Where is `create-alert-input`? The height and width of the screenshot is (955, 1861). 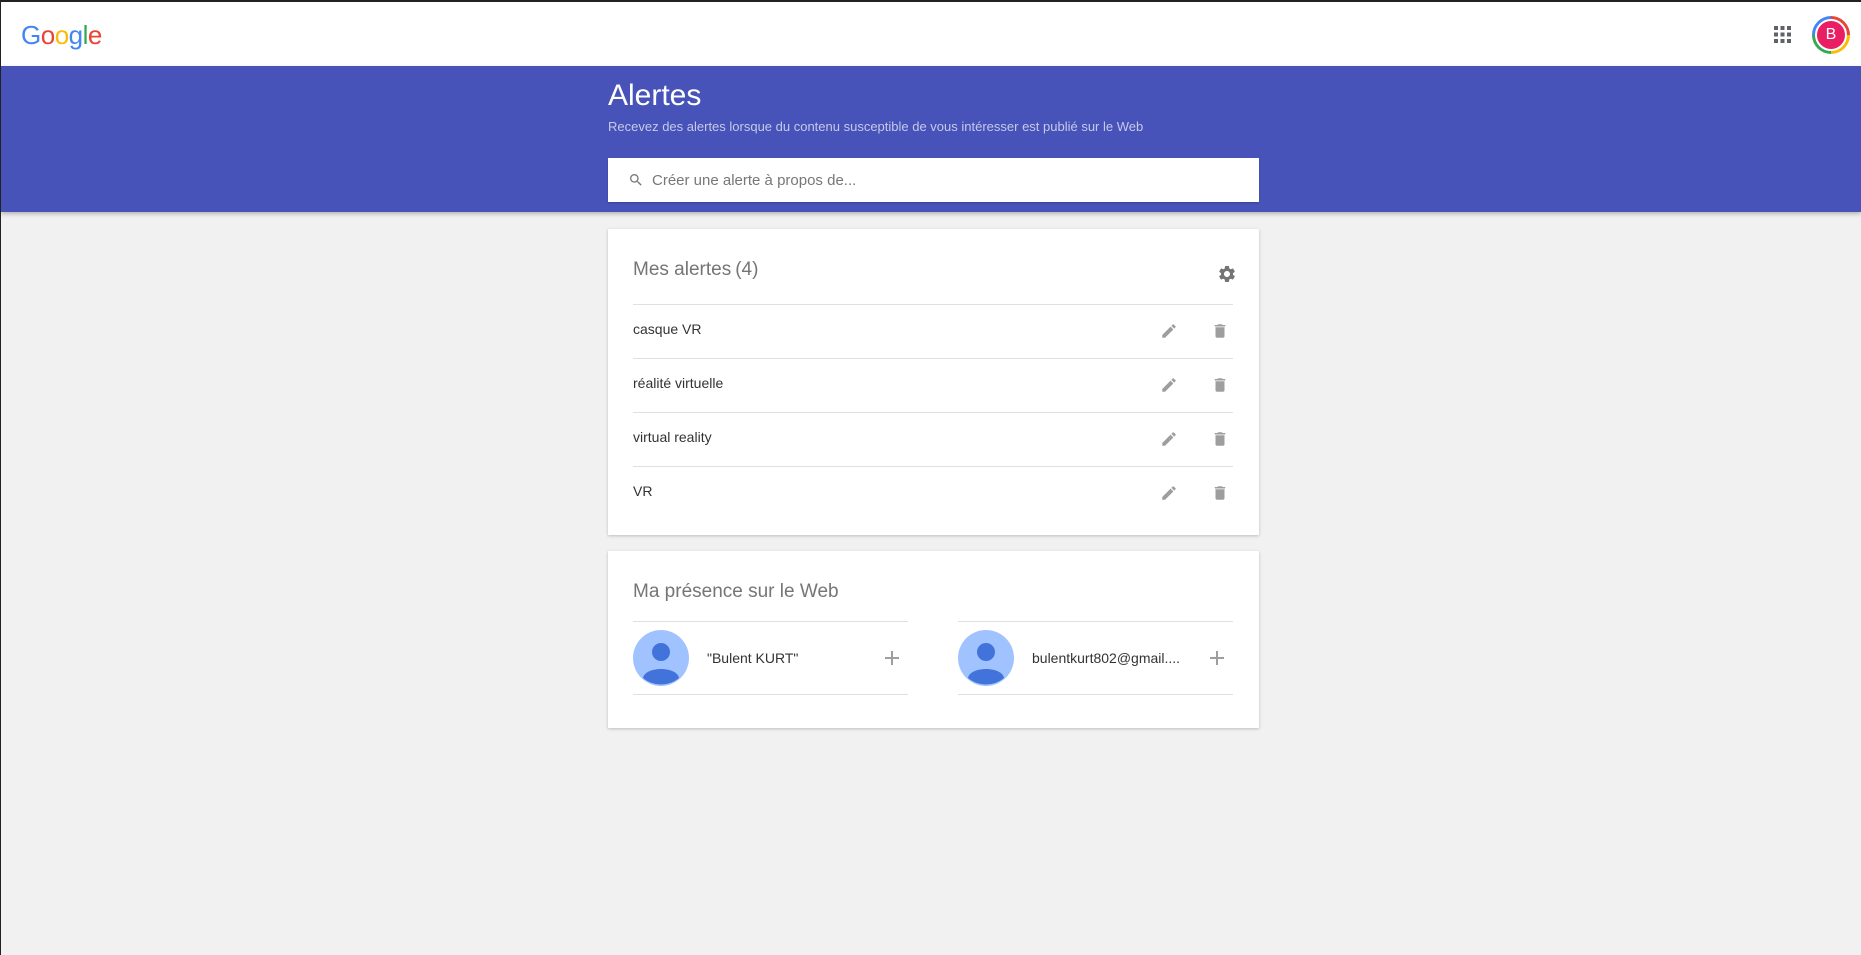
create-alert-input is located at coordinates (955, 180).